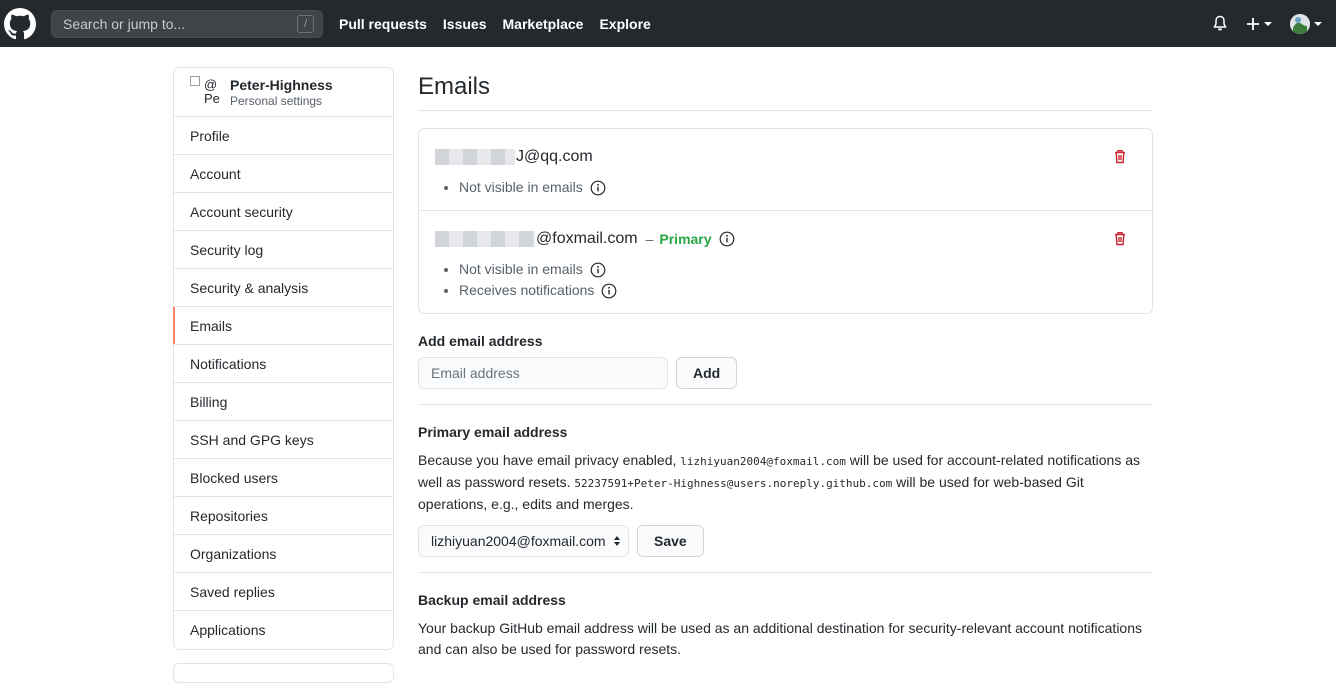  Describe the element at coordinates (20, 24) in the screenshot. I see `github-logo-icon` at that location.